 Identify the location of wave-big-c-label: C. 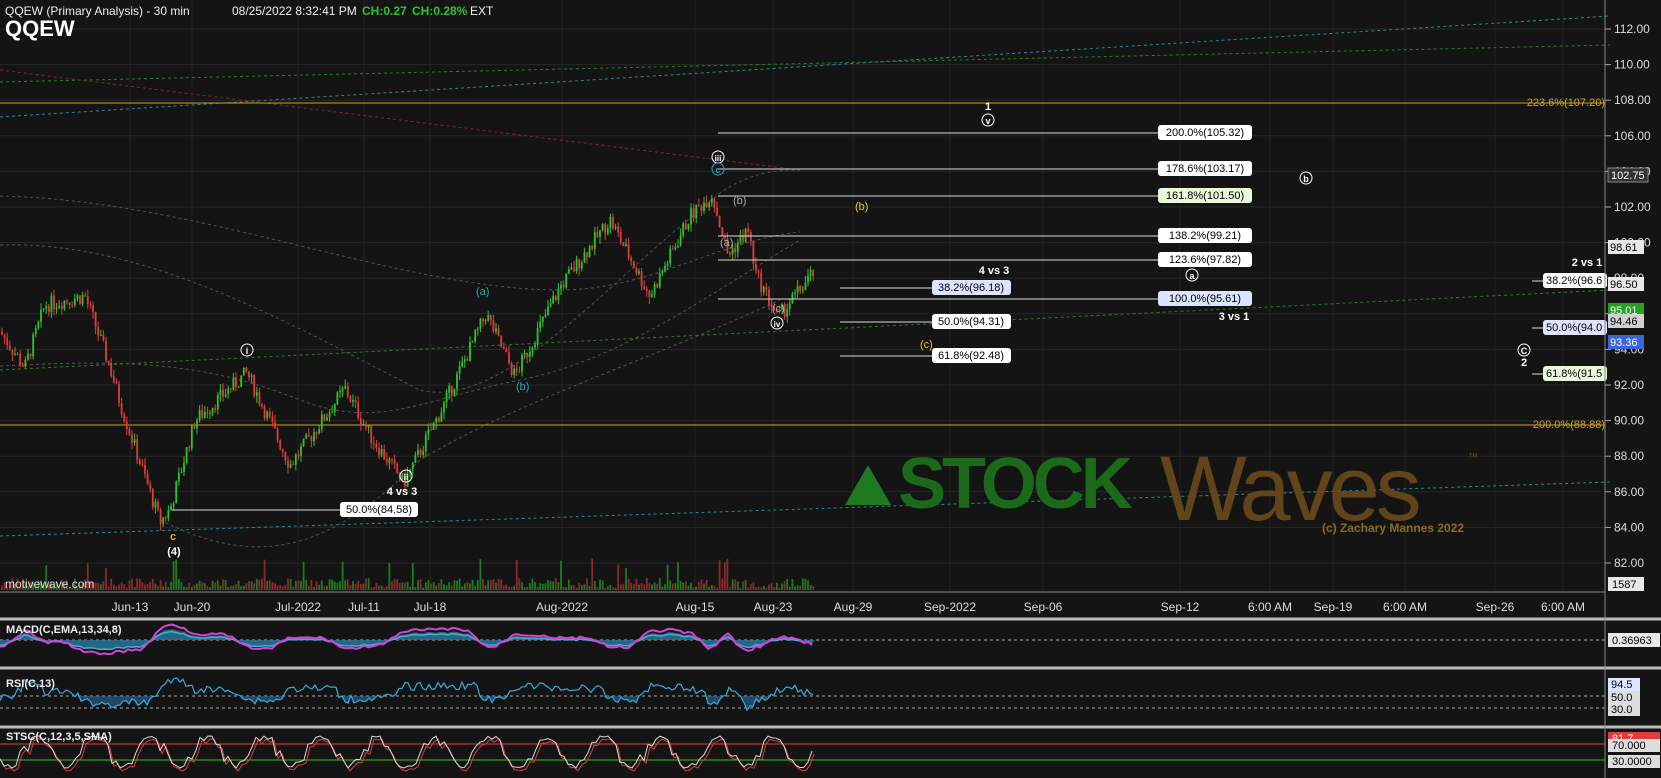
(1524, 351).